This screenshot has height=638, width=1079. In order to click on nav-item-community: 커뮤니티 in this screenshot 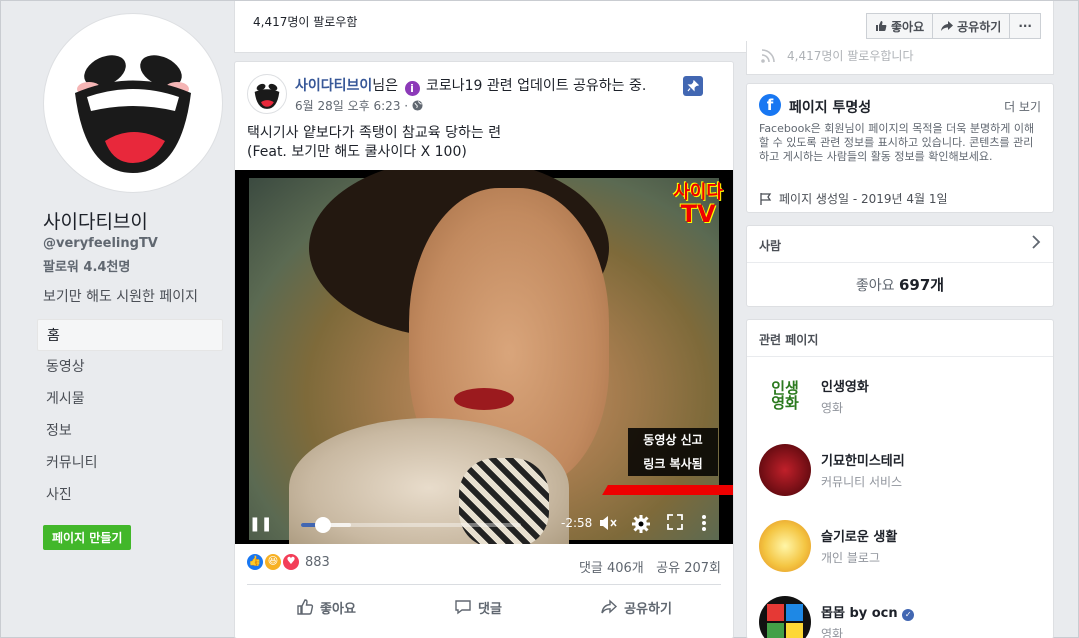, I will do `click(130, 463)`.